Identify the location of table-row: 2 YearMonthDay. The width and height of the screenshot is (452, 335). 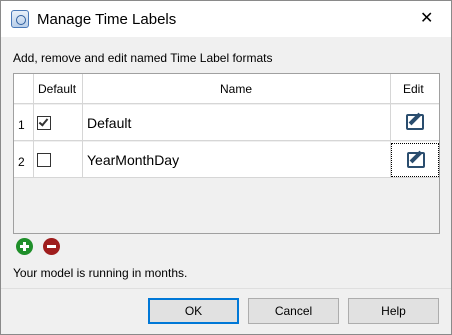
(226, 160).